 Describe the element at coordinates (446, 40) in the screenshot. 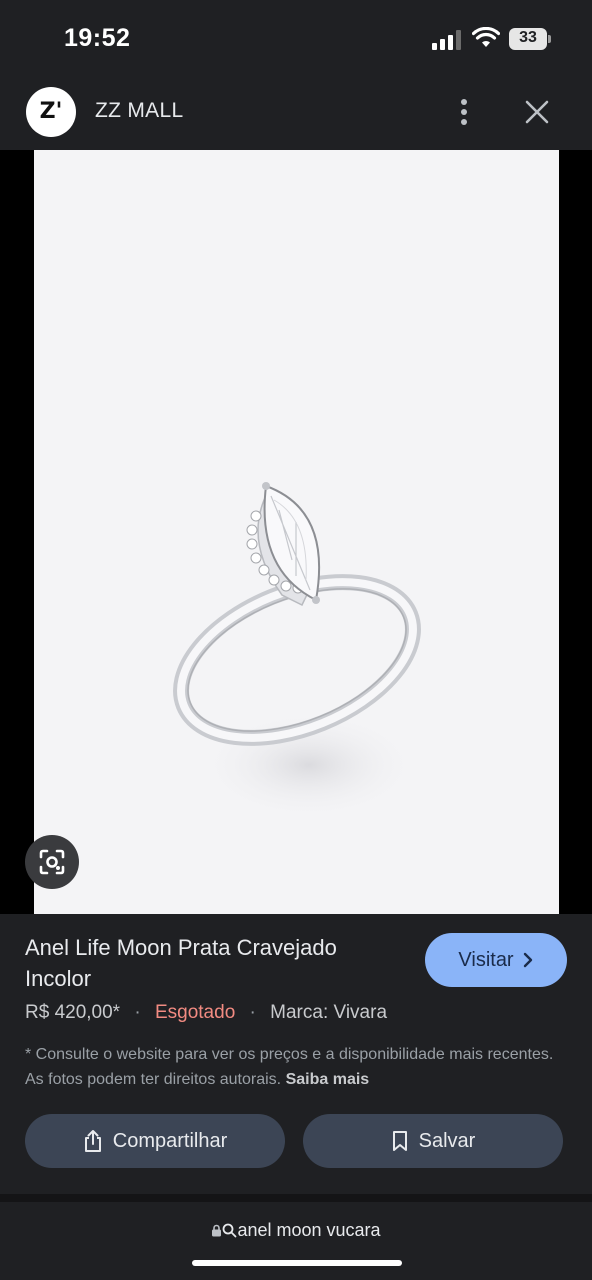

I see `signal-icon` at that location.